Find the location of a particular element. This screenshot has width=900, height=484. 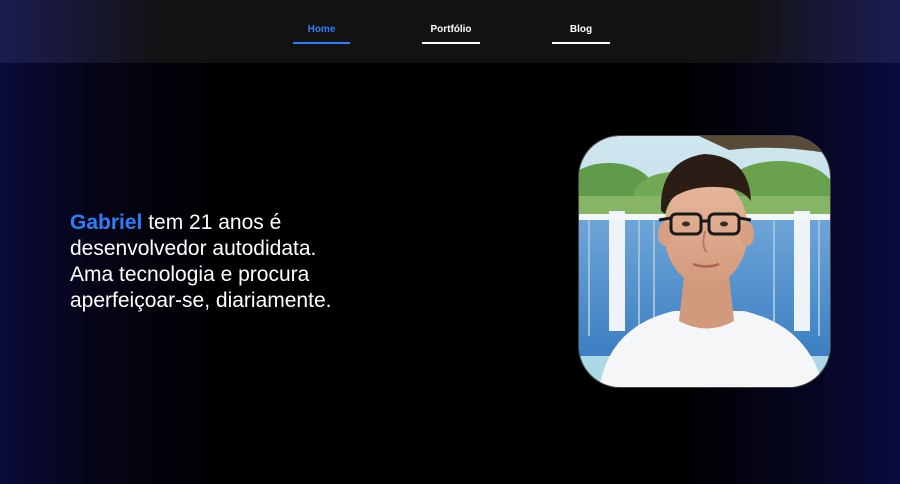

nav-portfolio-underline is located at coordinates (451, 43).